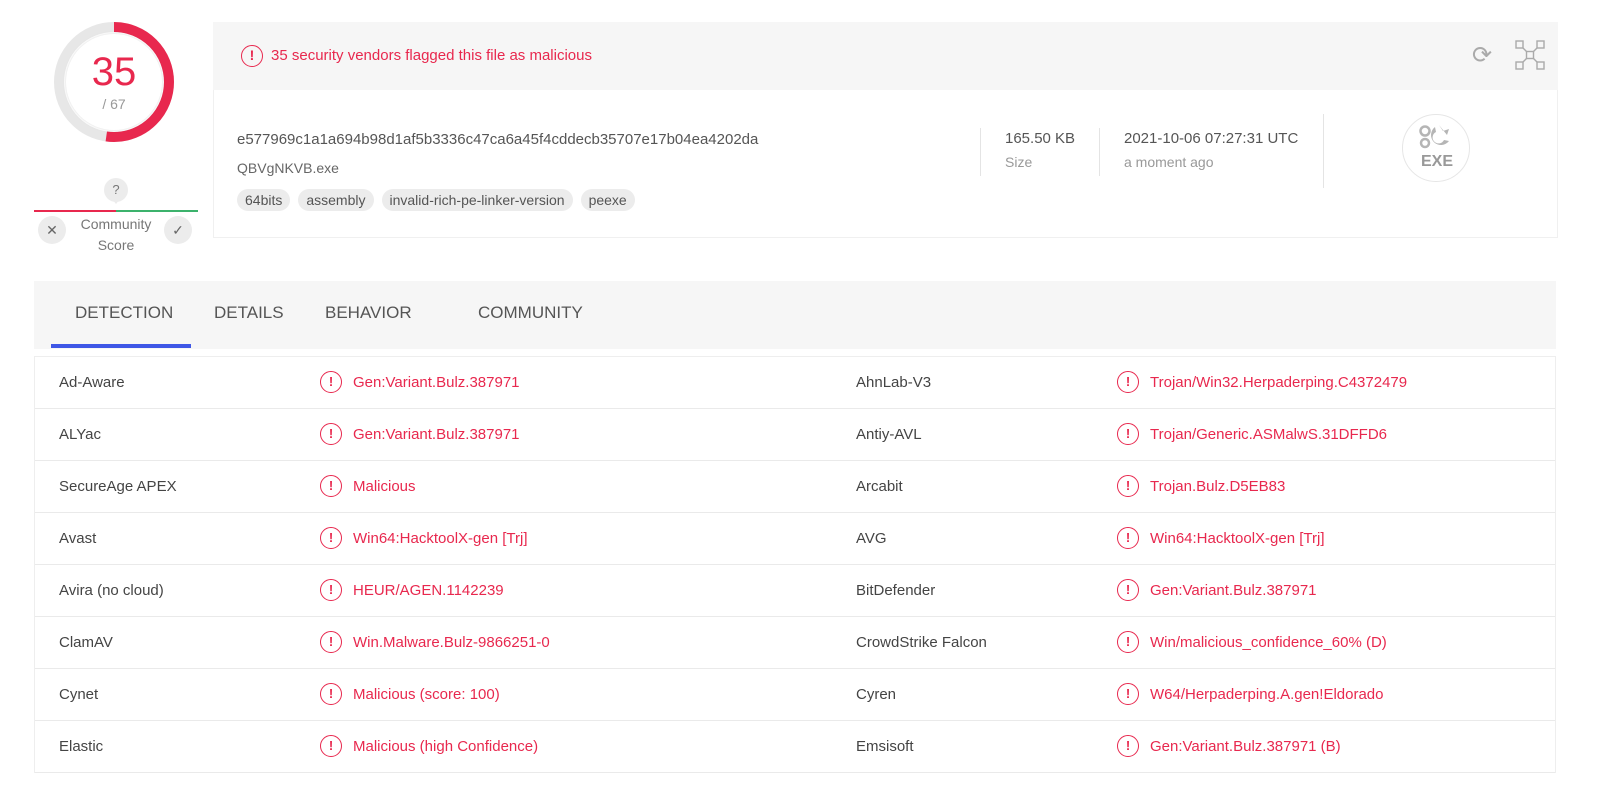  Describe the element at coordinates (264, 200) in the screenshot. I see `tag: 64bits` at that location.